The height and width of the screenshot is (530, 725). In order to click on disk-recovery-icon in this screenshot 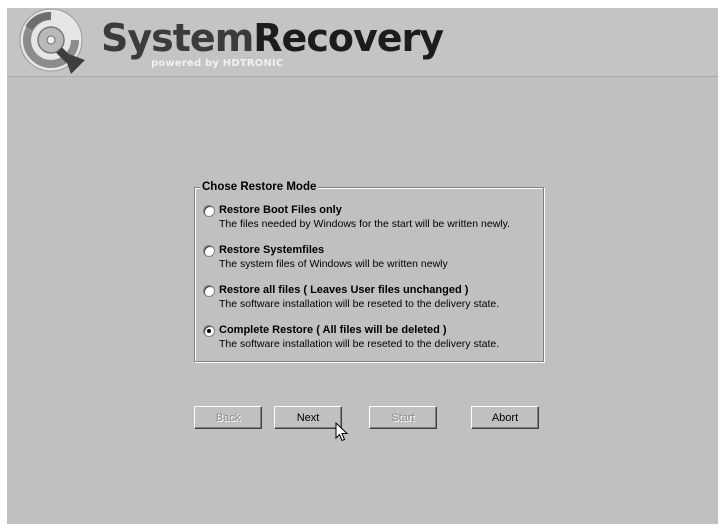, I will do `click(52, 41)`.